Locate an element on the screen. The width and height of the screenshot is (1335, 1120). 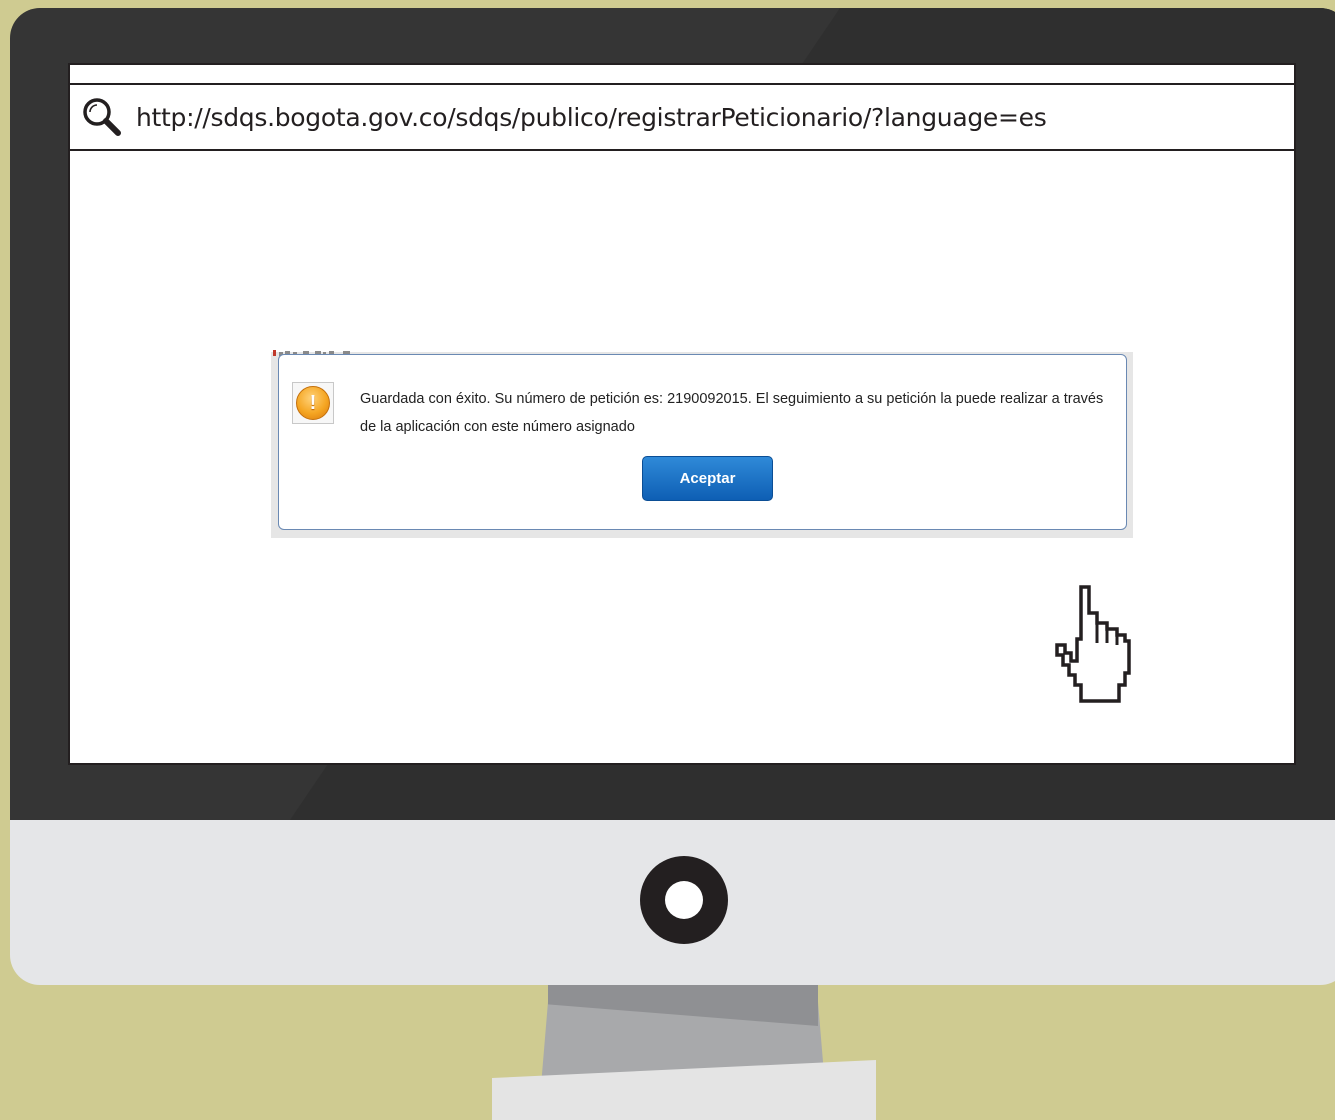
exclamation-icon: ! is located at coordinates (313, 403).